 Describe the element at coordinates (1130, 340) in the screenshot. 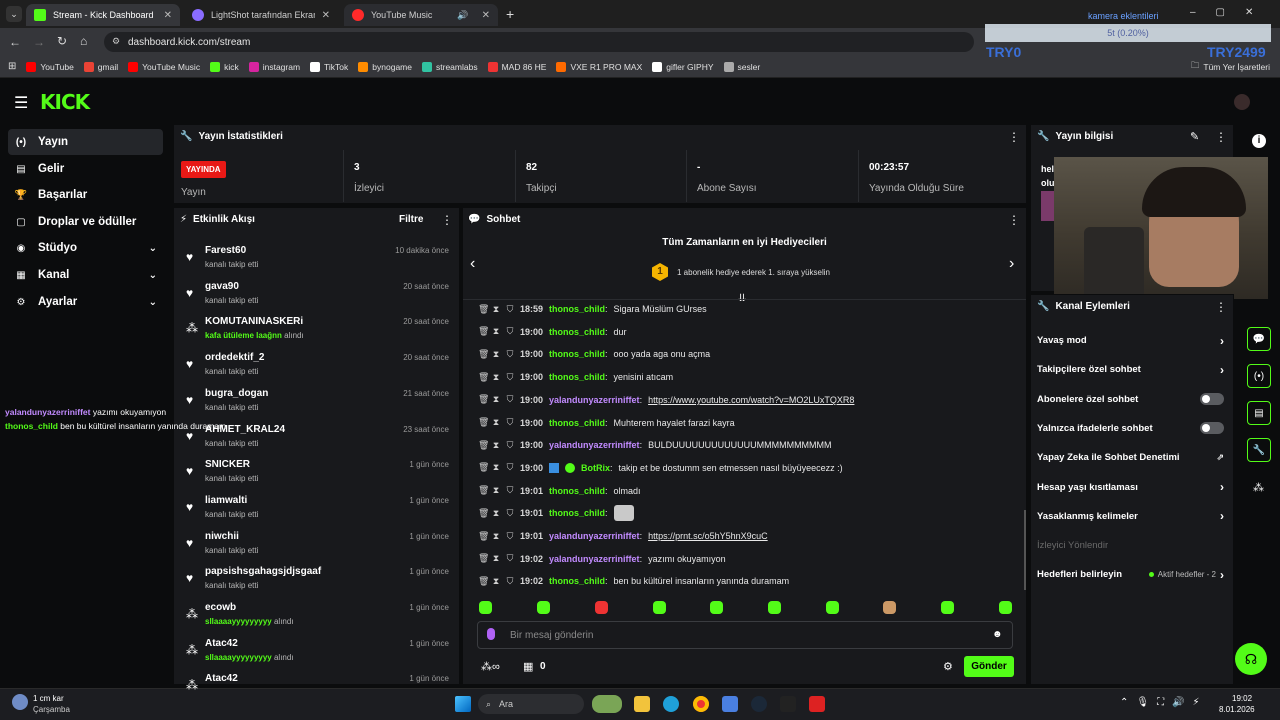

I see `channel-action-item: Yavaş mod ›` at that location.